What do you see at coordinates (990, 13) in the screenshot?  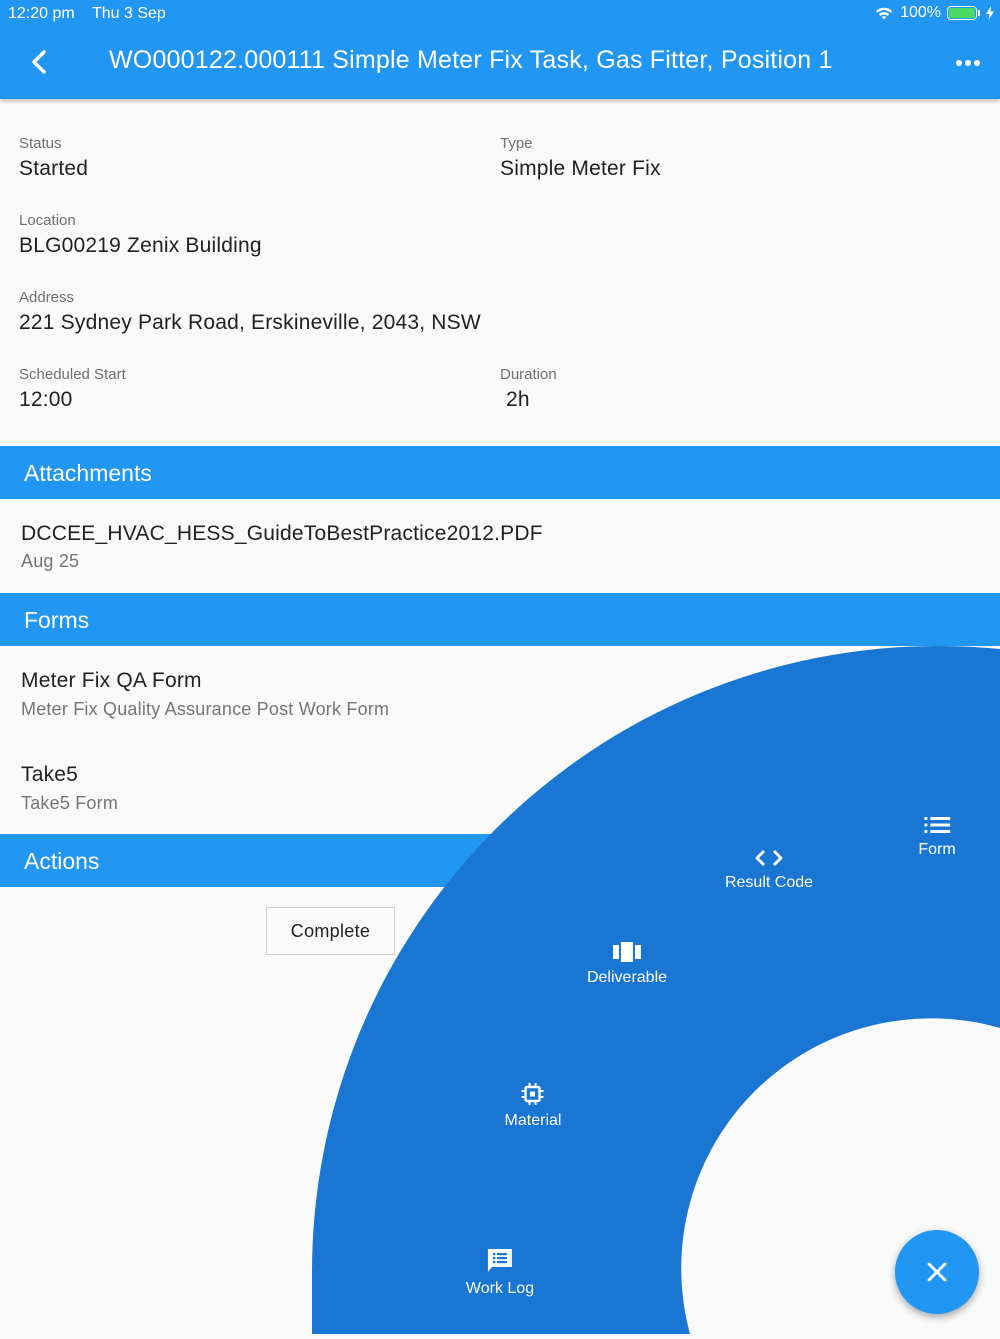 I see `charging-bolt-icon` at bounding box center [990, 13].